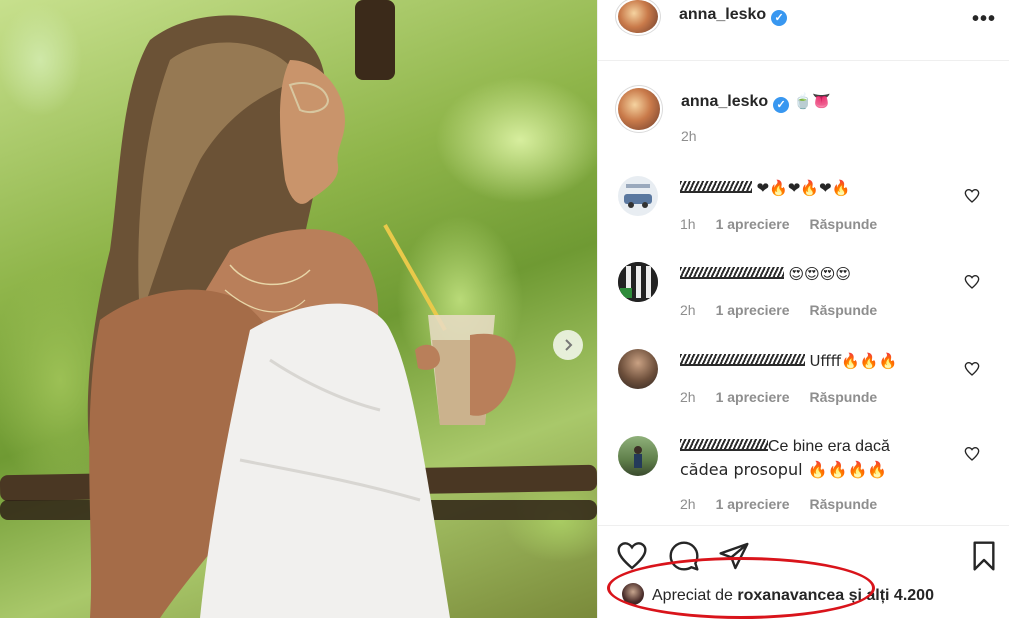 This screenshot has height=619, width=1009. I want to click on author-username: anna_lesko ✓, so click(733, 16).